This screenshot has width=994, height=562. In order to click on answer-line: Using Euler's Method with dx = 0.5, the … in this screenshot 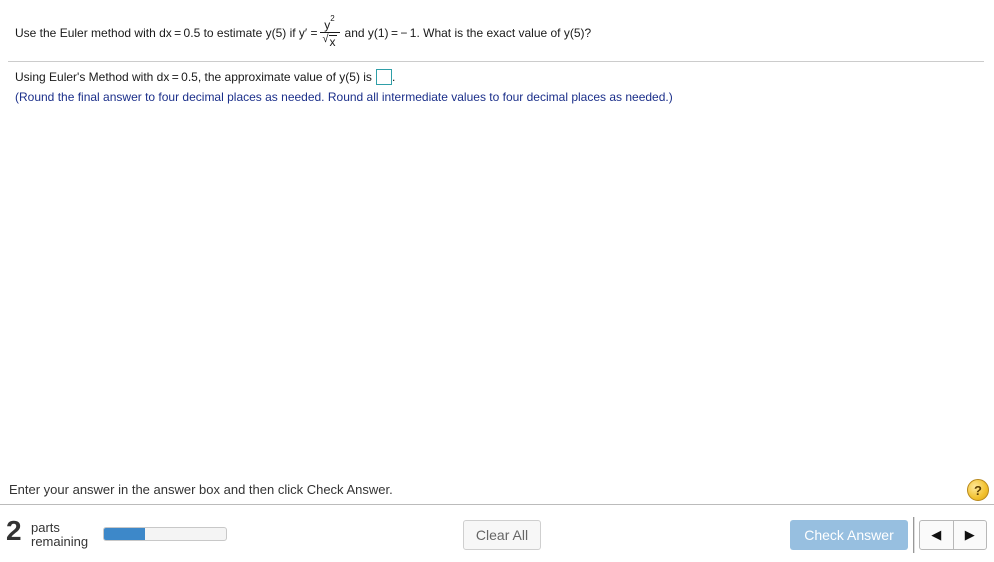, I will do `click(205, 77)`.